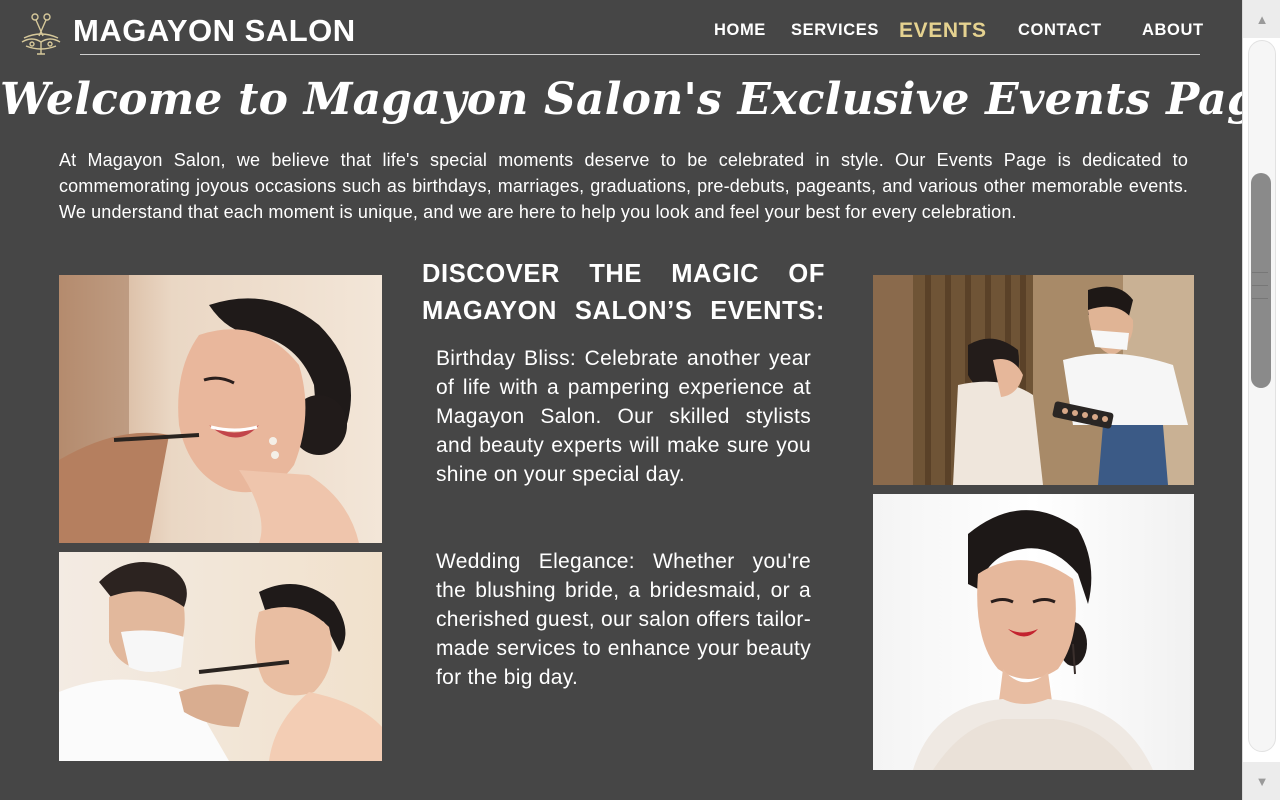 This screenshot has height=800, width=1280. I want to click on section-heading-line-2: MAGAYON SALON’S EVENTS:, so click(623, 311).